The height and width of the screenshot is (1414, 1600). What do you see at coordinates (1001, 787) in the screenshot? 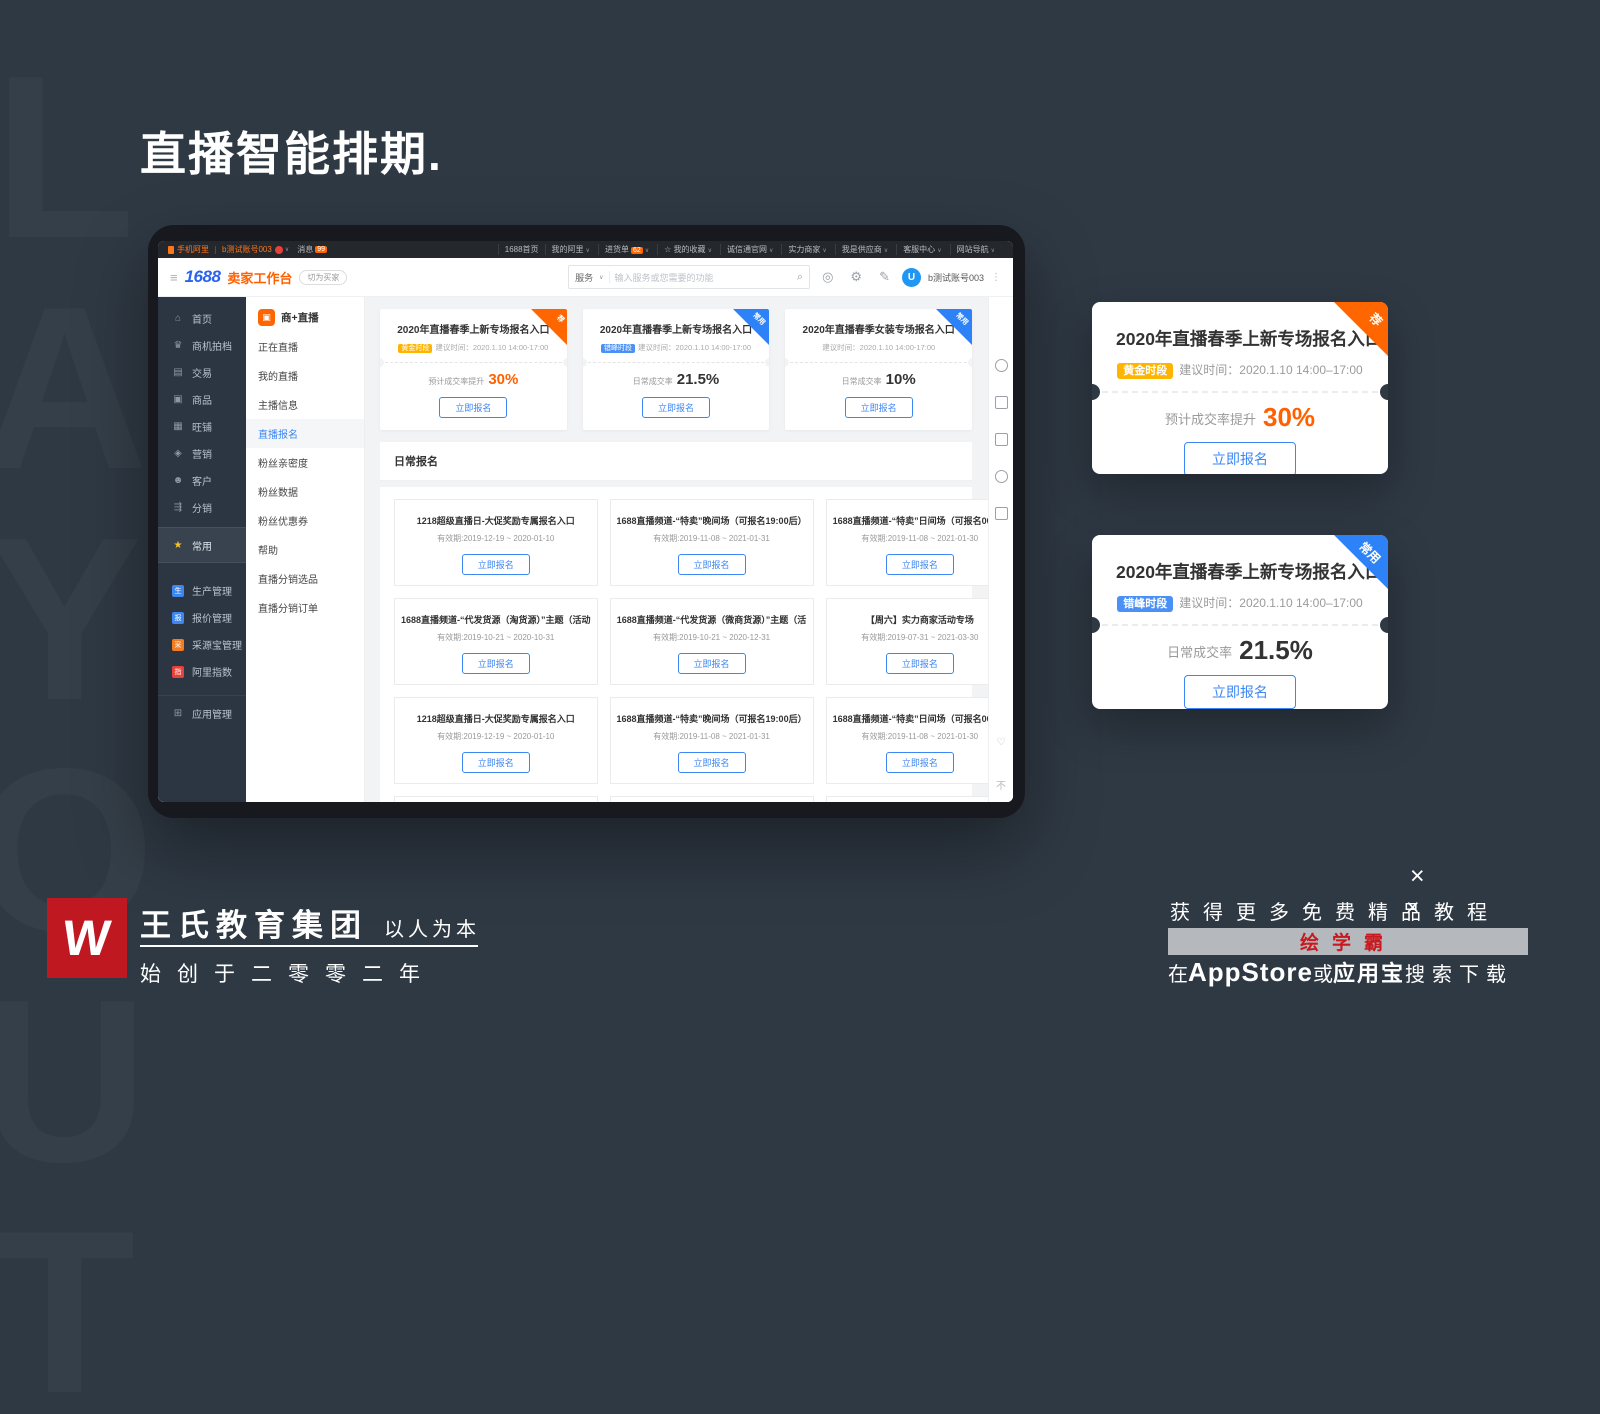
I see `back-top-icon: 不` at bounding box center [1001, 787].